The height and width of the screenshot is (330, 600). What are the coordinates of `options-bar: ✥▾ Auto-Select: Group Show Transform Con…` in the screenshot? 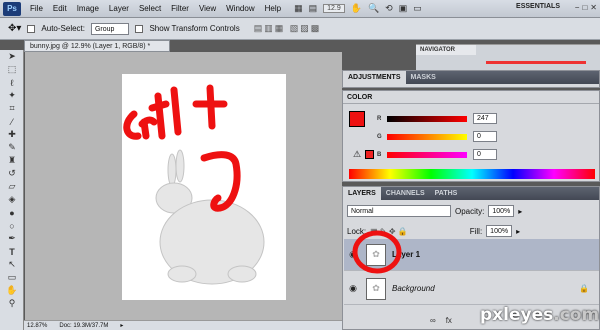 It's located at (300, 29).